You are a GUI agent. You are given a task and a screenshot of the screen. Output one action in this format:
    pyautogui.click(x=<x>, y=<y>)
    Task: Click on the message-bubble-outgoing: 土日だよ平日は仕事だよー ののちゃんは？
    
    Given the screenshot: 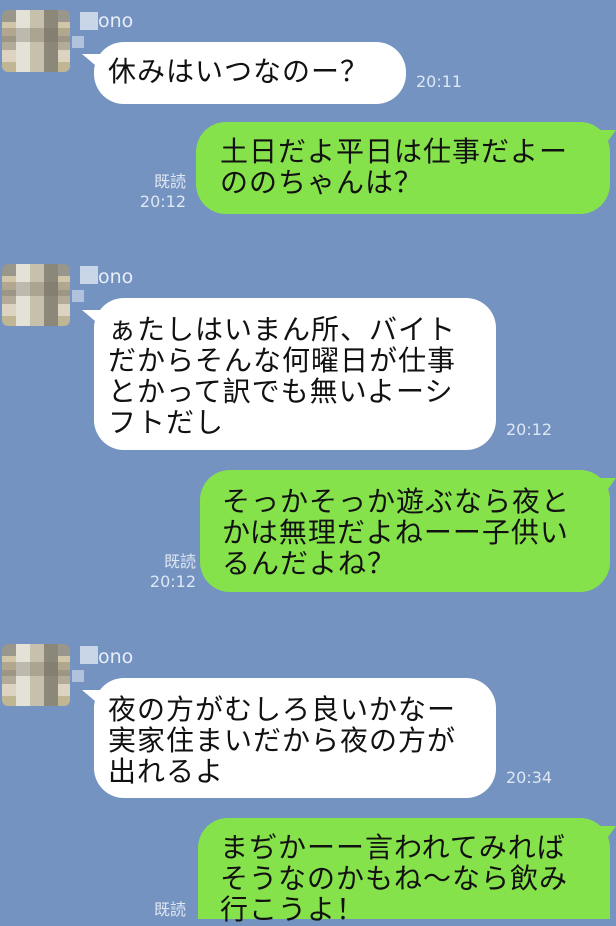 What is the action you would take?
    pyautogui.click(x=403, y=168)
    